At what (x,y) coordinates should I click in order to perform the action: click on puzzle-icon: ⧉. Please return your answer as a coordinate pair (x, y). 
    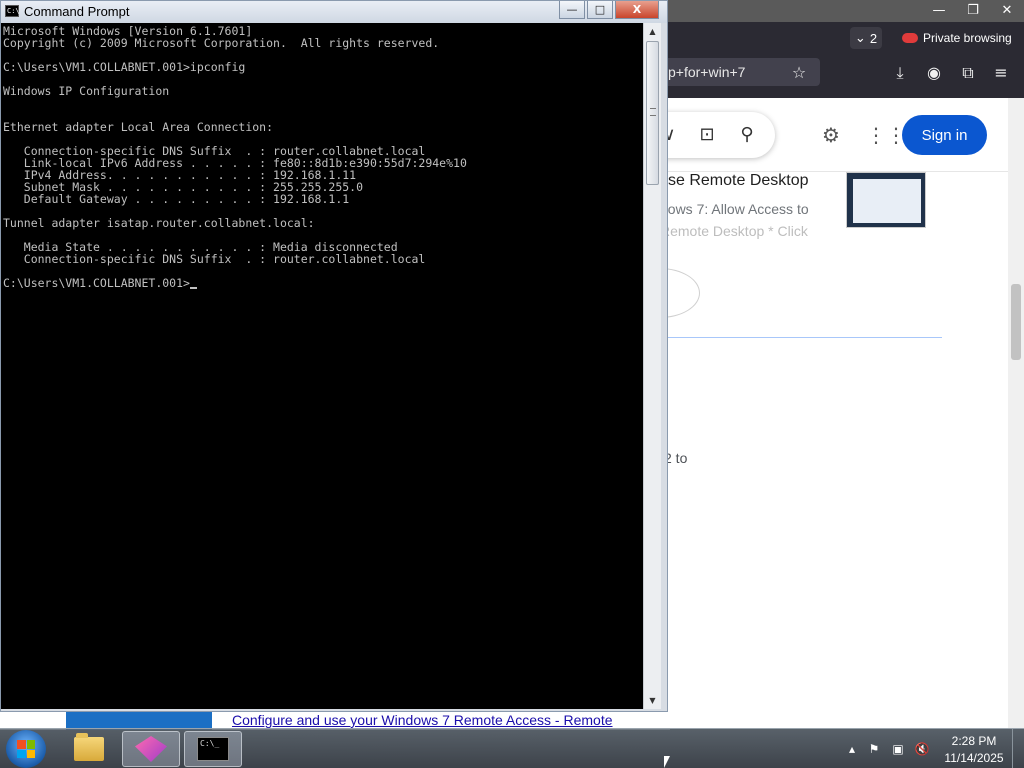
    Looking at the image, I should click on (968, 73).